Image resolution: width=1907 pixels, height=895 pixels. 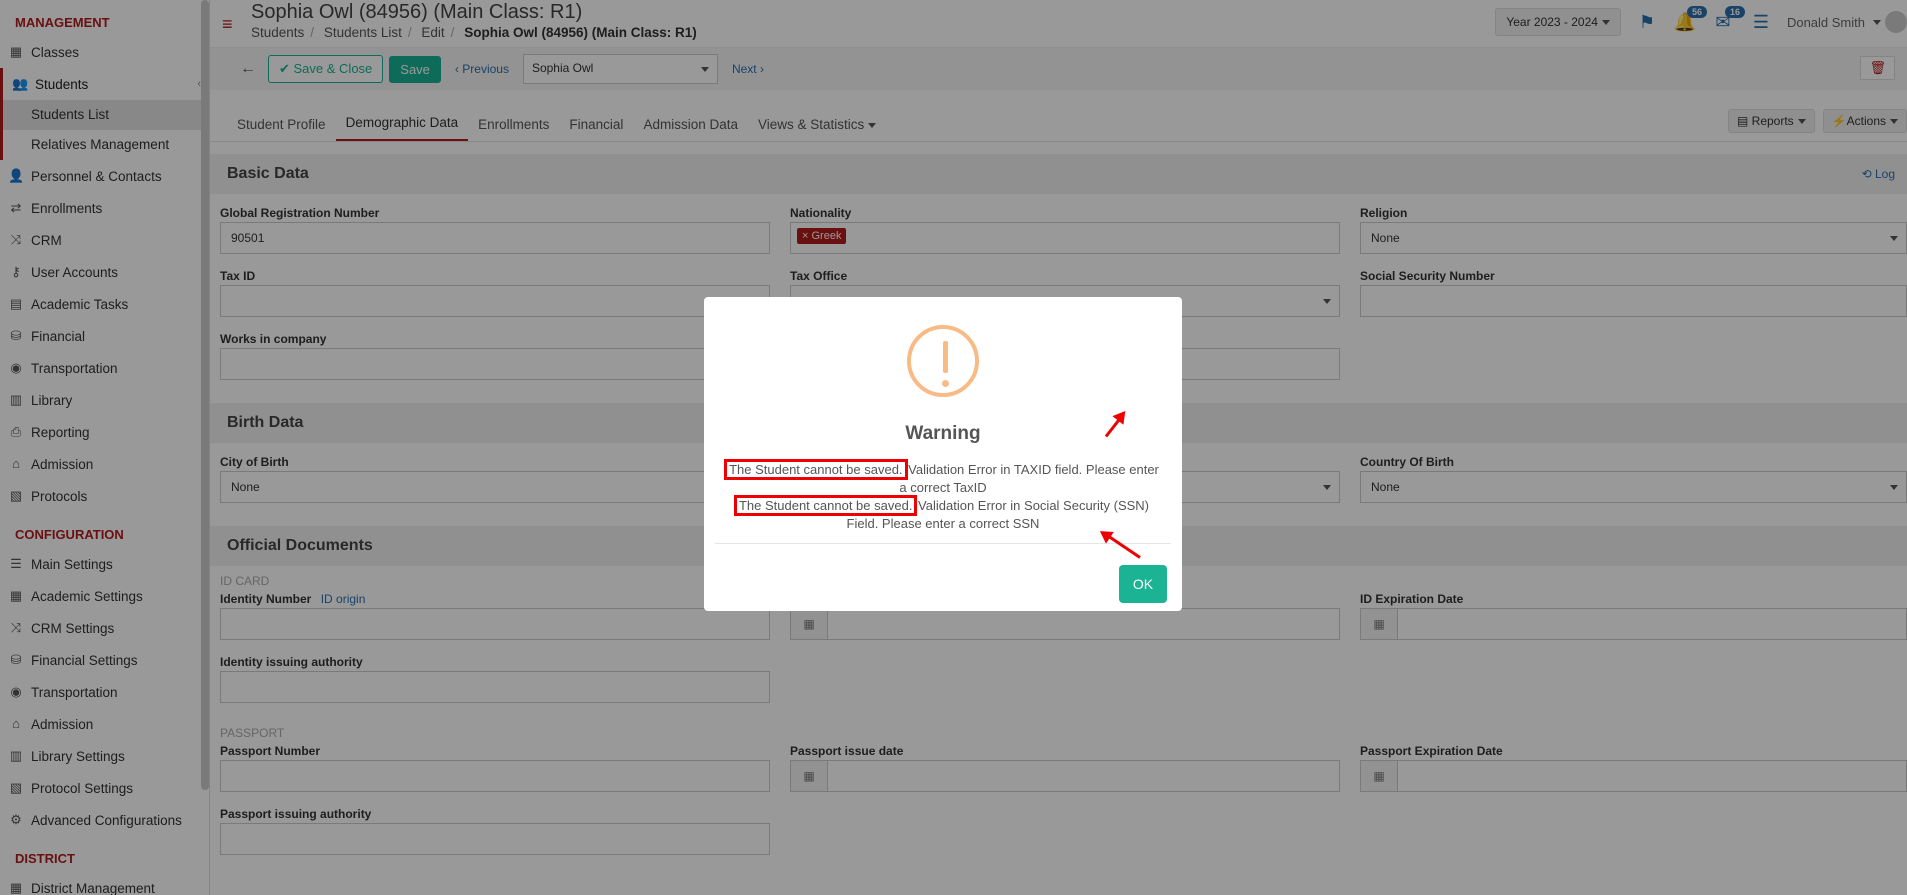 What do you see at coordinates (943, 361) in the screenshot?
I see `warning-icon` at bounding box center [943, 361].